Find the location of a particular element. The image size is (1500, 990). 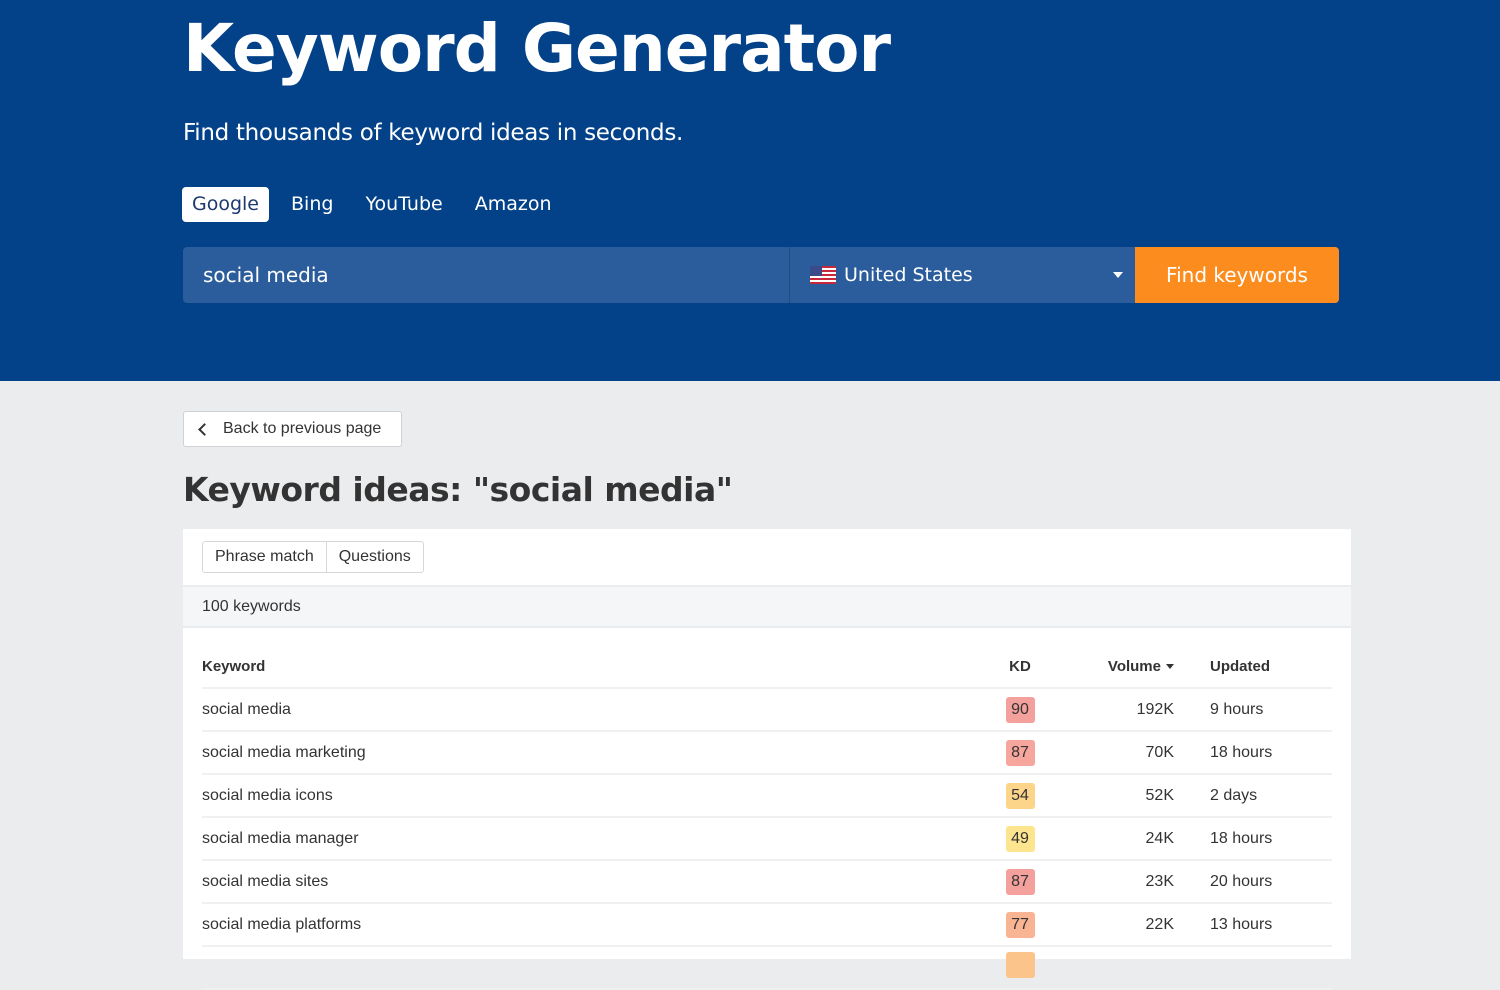

kd-badge is located at coordinates (1020, 965).